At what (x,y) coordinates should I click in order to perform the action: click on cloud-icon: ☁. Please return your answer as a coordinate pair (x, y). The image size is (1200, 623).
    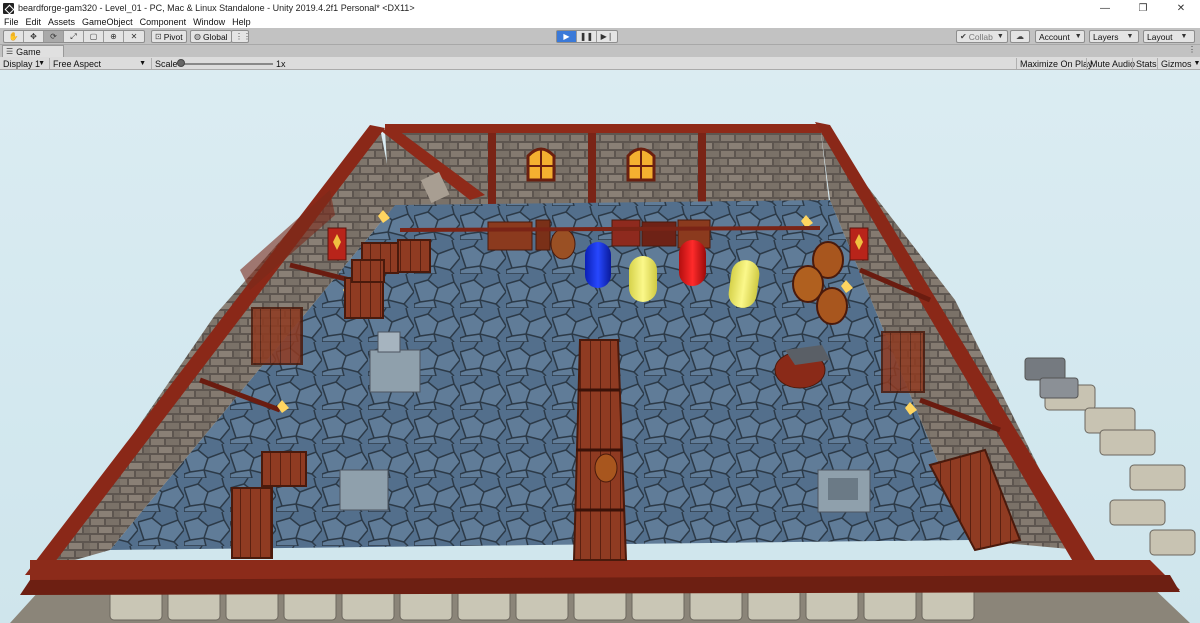
    Looking at the image, I should click on (1020, 36).